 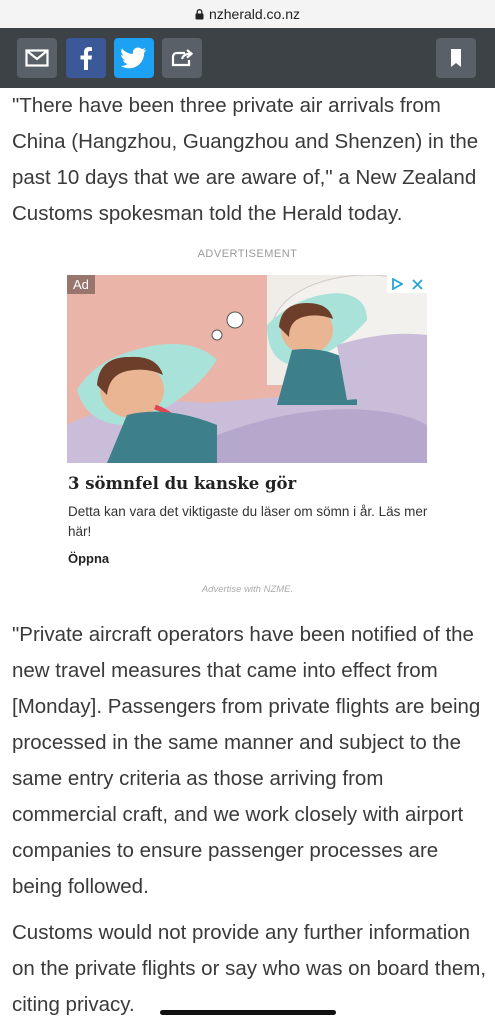 What do you see at coordinates (88, 558) in the screenshot?
I see `ad-open-link: Öppna` at bounding box center [88, 558].